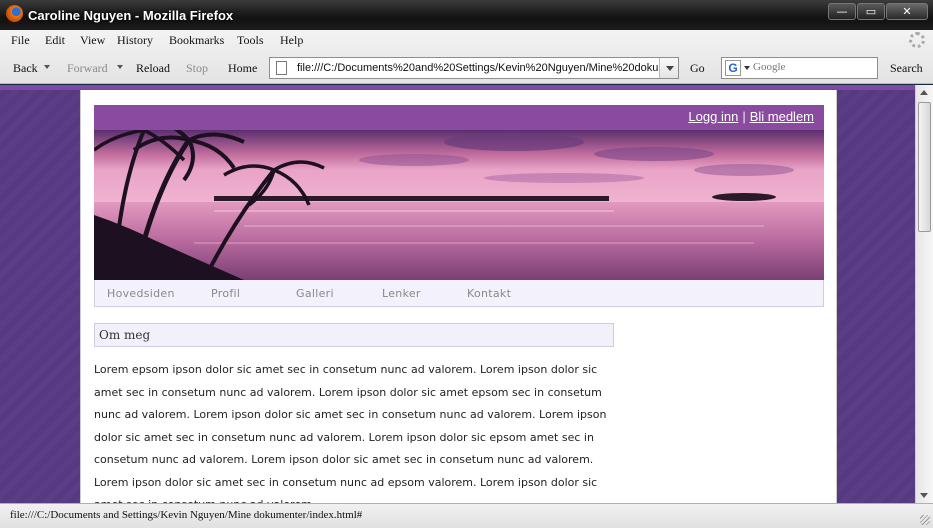 Image resolution: width=933 pixels, height=528 pixels. I want to click on signup-link: Bli medlem, so click(782, 116).